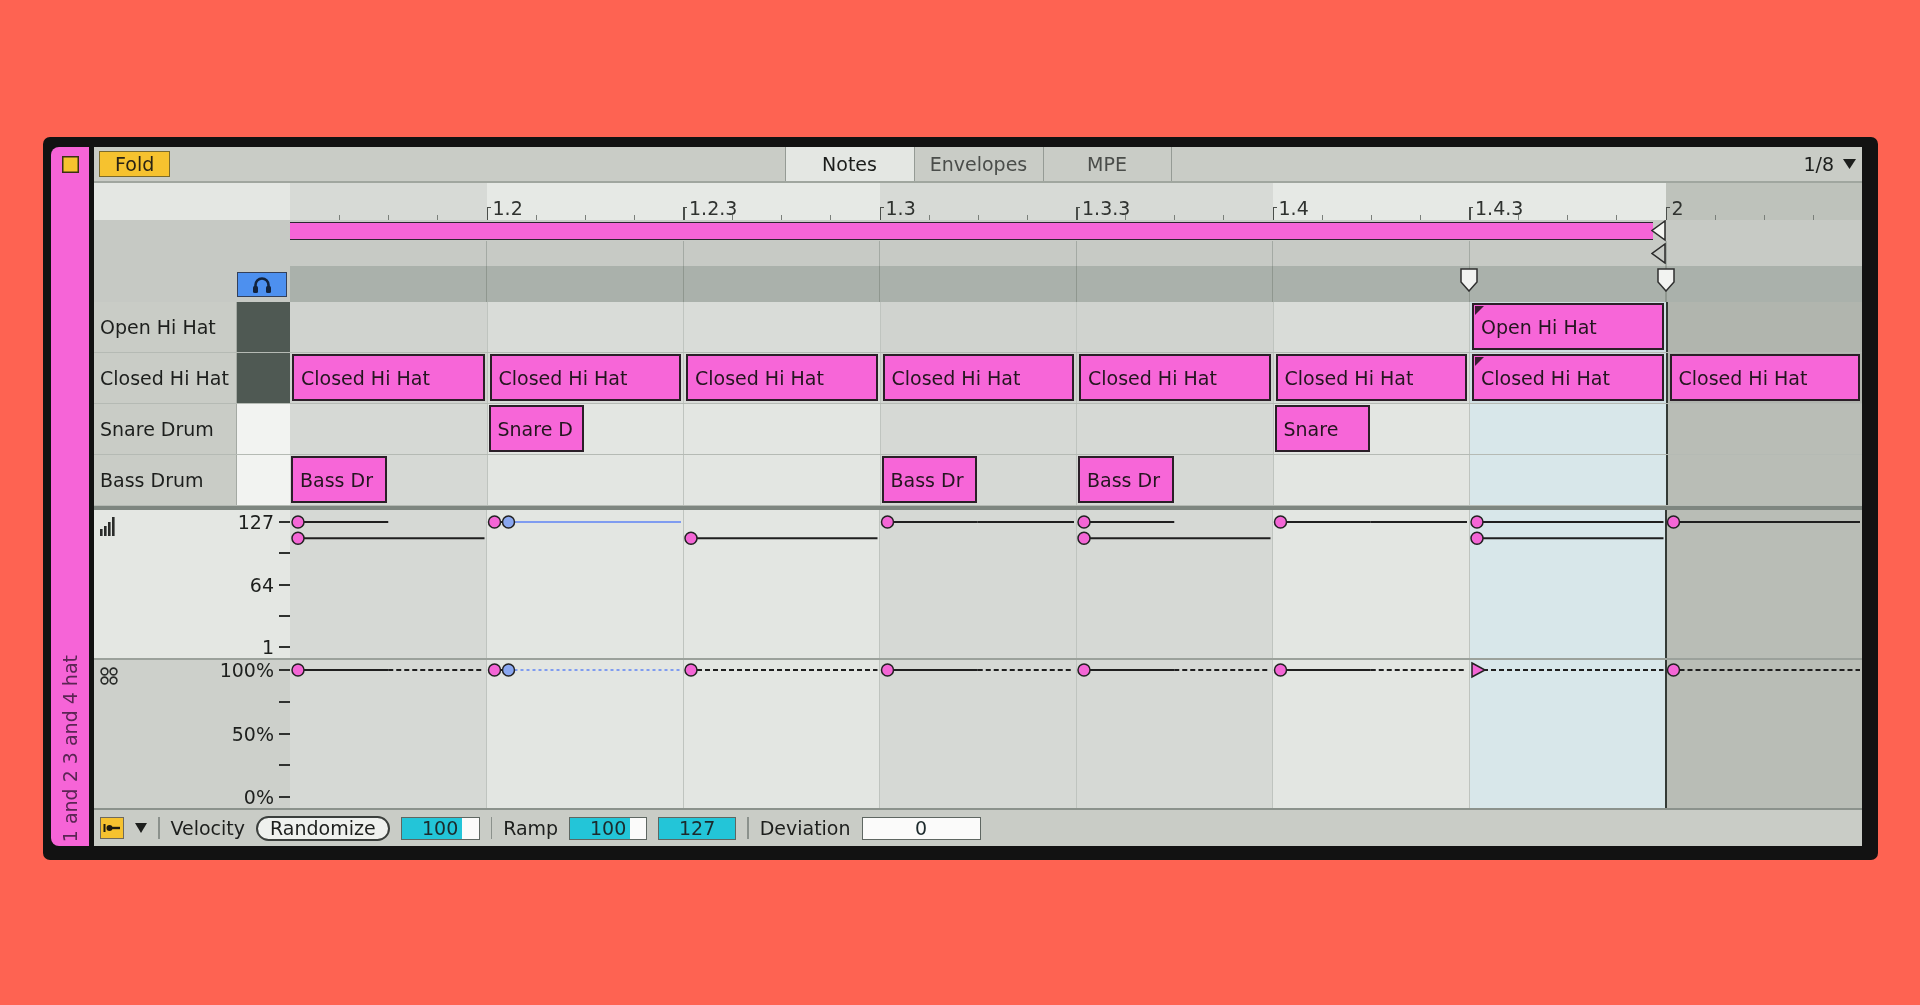 The width and height of the screenshot is (1920, 1005). I want to click on tab: Notes, so click(849, 164).